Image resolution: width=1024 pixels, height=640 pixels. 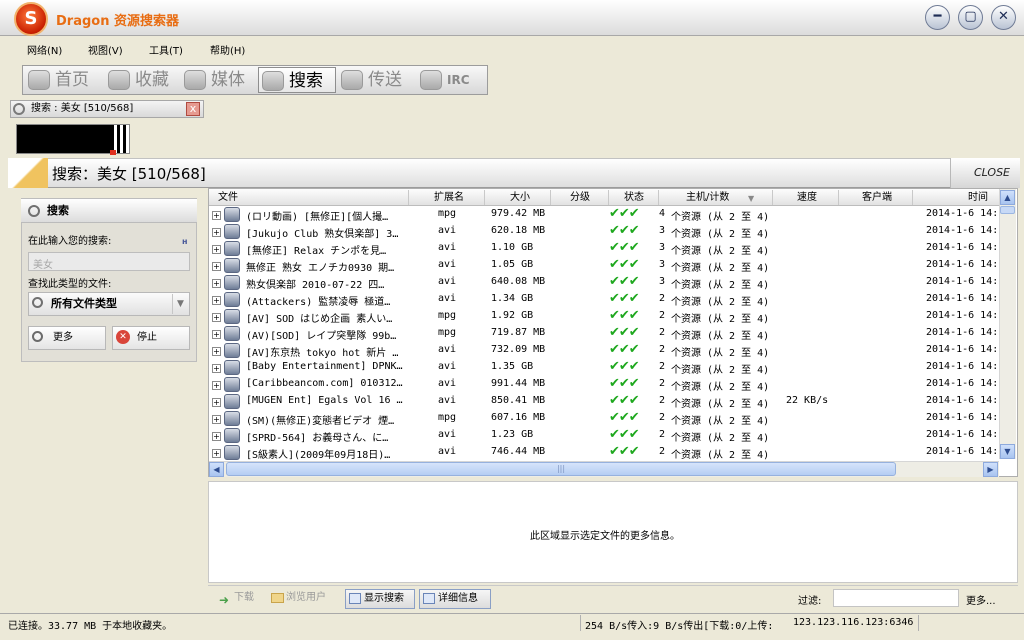 What do you see at coordinates (580, 198) in the screenshot?
I see `column-rating: 分级` at bounding box center [580, 198].